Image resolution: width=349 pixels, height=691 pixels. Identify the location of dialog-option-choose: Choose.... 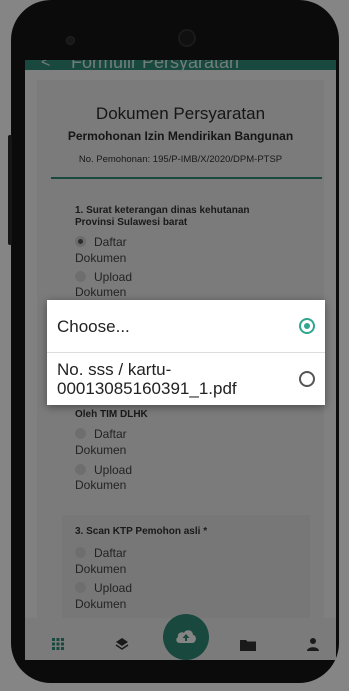
(186, 326).